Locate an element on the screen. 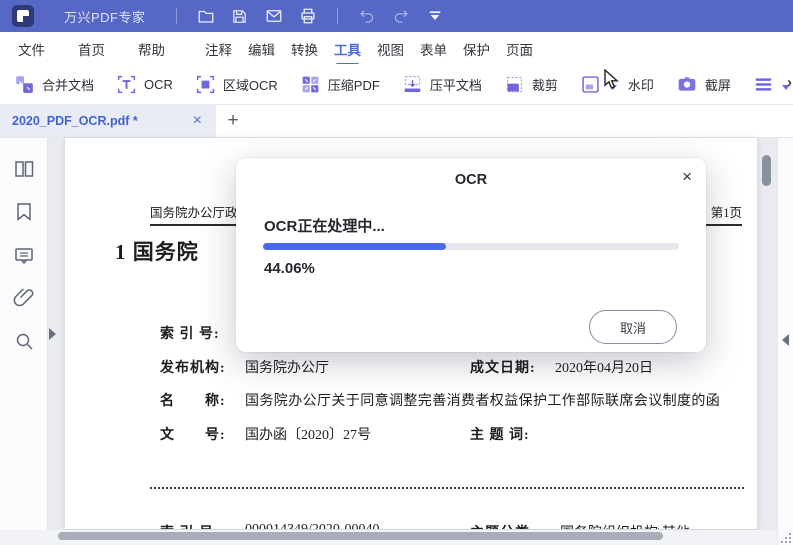 Image resolution: width=793 pixels, height=545 pixels. email-button is located at coordinates (274, 16).